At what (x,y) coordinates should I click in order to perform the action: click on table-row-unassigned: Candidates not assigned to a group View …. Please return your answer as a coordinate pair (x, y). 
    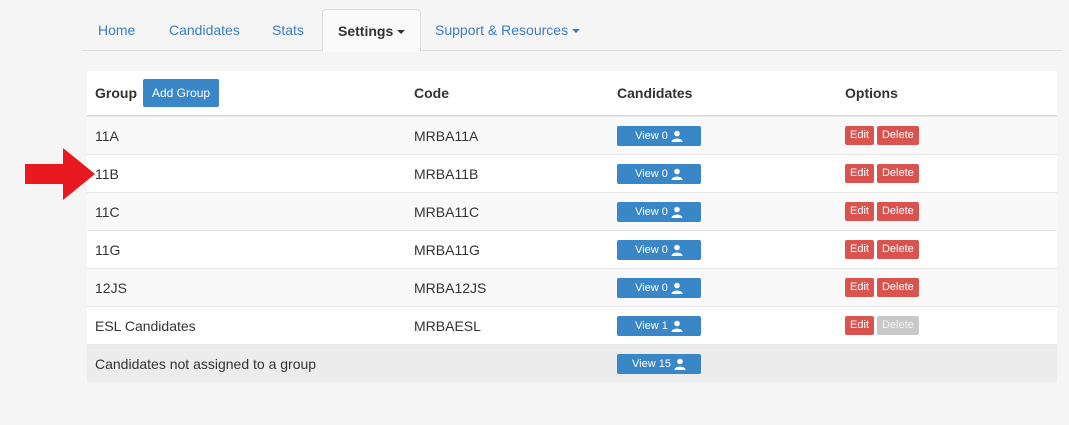
    Looking at the image, I should click on (572, 363).